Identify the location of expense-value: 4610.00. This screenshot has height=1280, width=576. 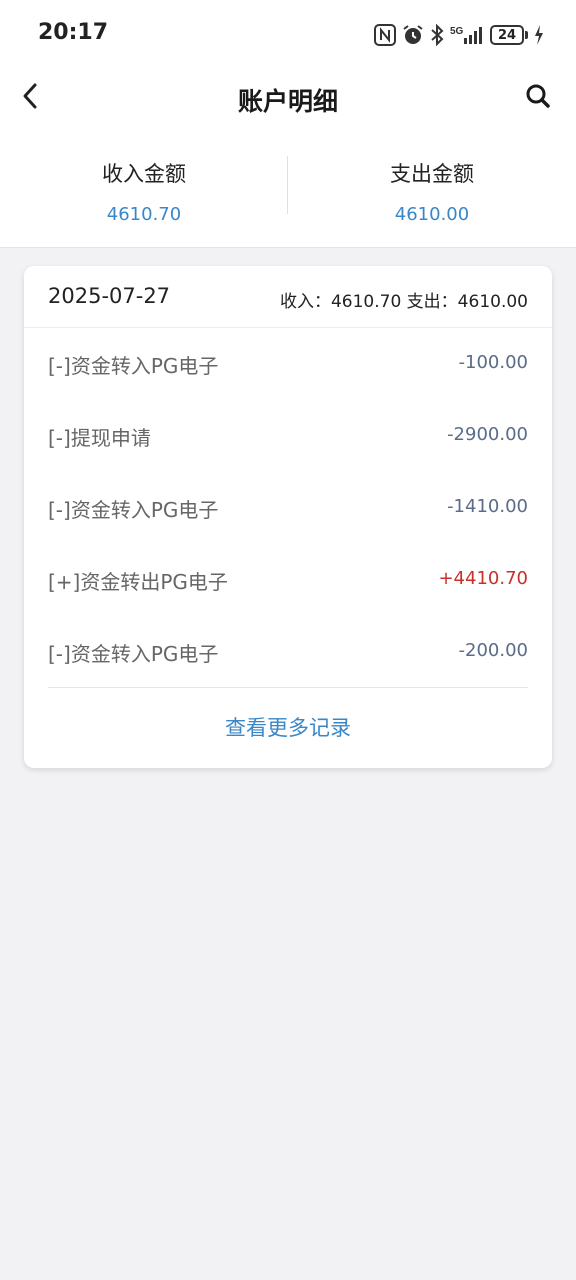
(432, 214).